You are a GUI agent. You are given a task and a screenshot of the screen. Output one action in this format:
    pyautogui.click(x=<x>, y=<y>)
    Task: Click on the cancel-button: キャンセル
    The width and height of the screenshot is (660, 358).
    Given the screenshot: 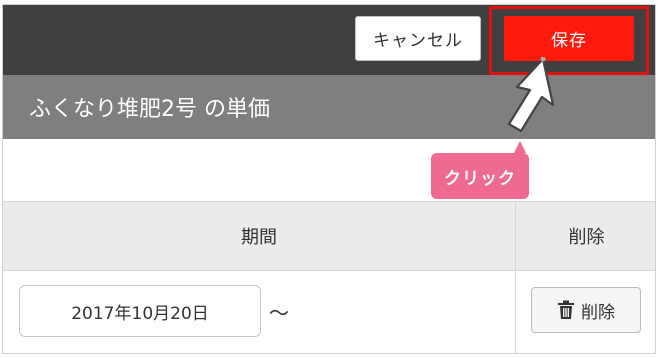 What is the action you would take?
    pyautogui.click(x=418, y=38)
    